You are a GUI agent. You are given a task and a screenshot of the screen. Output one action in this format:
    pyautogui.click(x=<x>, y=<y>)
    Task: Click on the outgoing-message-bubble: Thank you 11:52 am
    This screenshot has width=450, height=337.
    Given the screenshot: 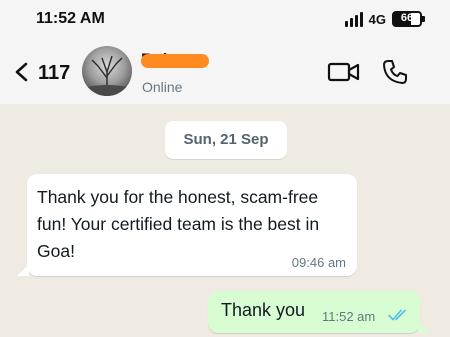 What is the action you would take?
    pyautogui.click(x=319, y=312)
    